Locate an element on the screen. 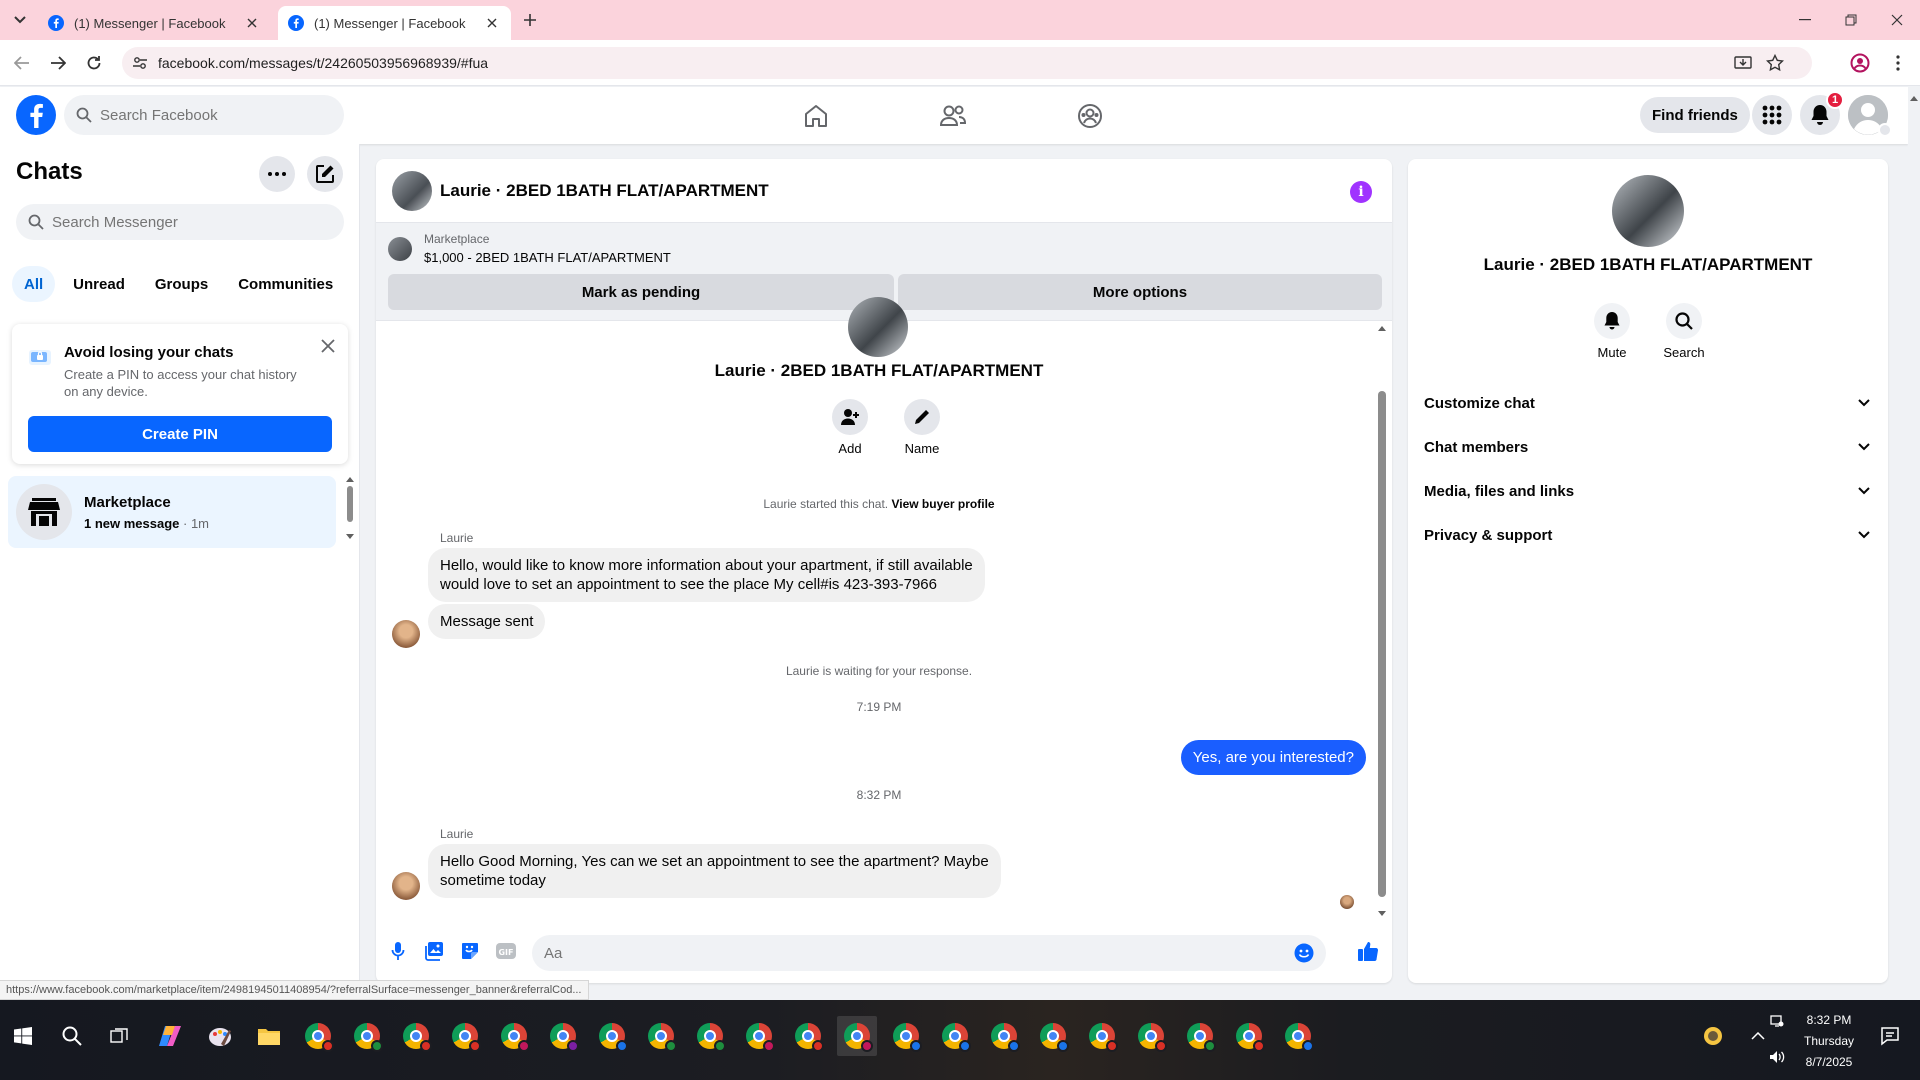  reload-icon is located at coordinates (94, 63).